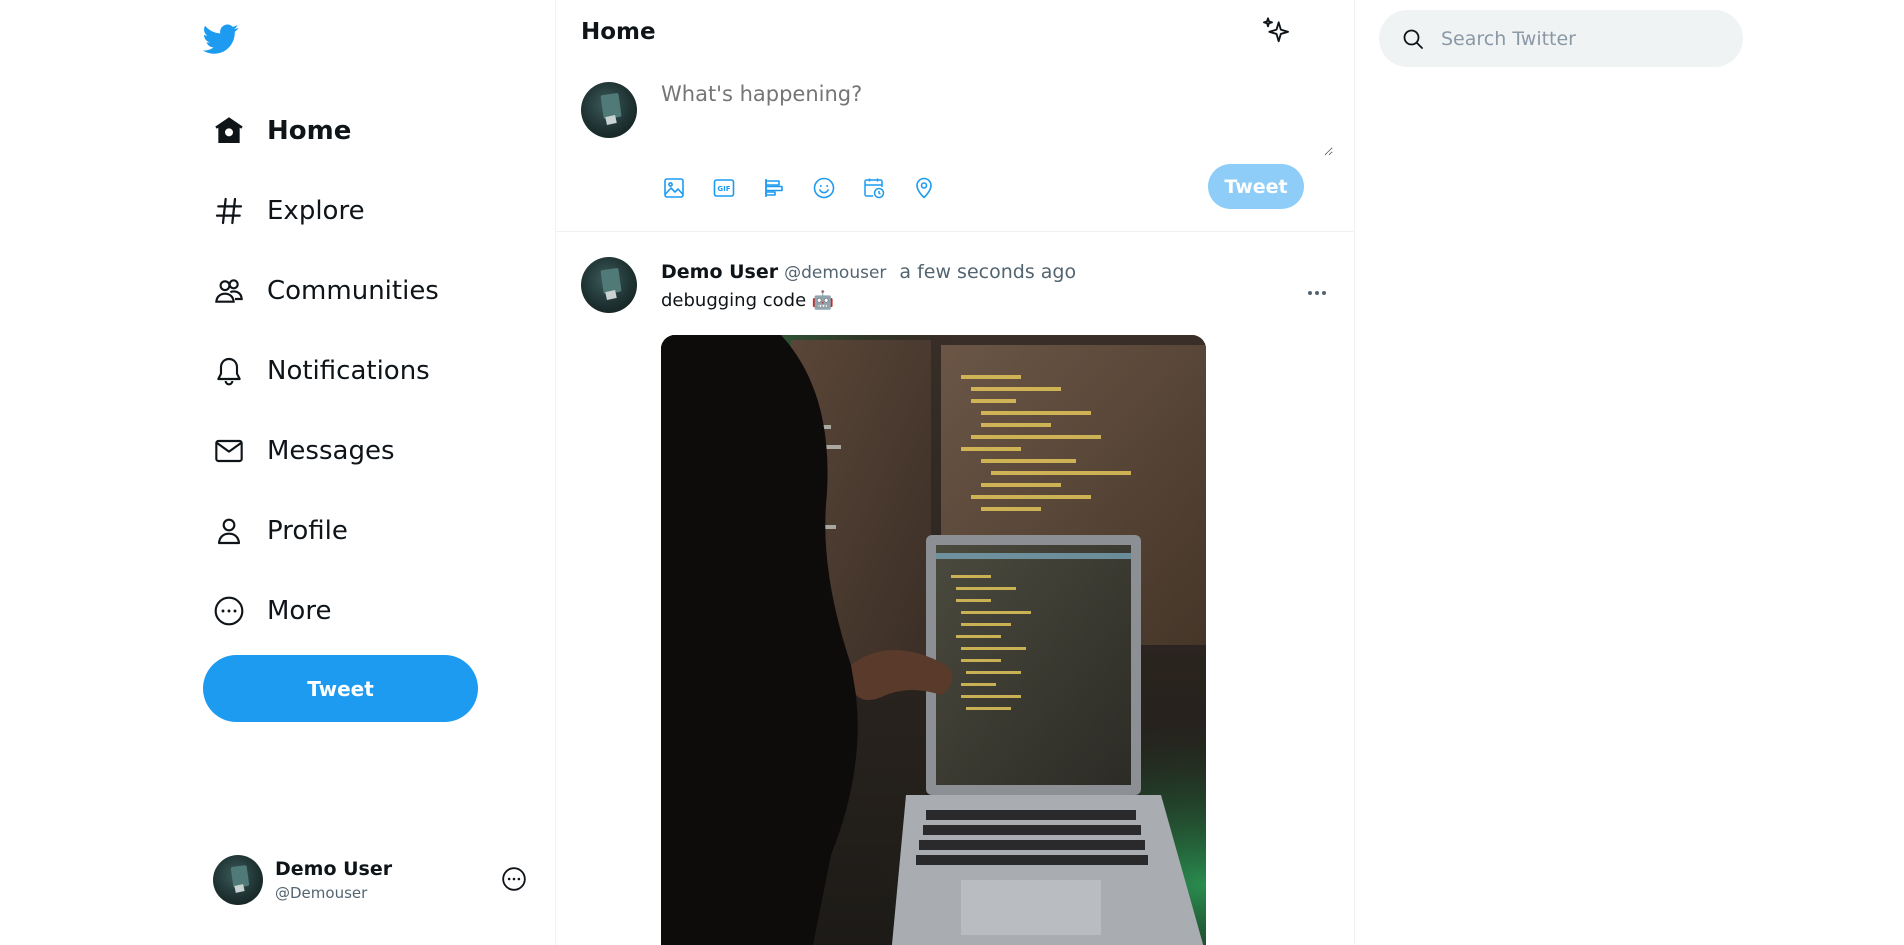 The height and width of the screenshot is (945, 1904). What do you see at coordinates (874, 188) in the screenshot?
I see `schedule-icon` at bounding box center [874, 188].